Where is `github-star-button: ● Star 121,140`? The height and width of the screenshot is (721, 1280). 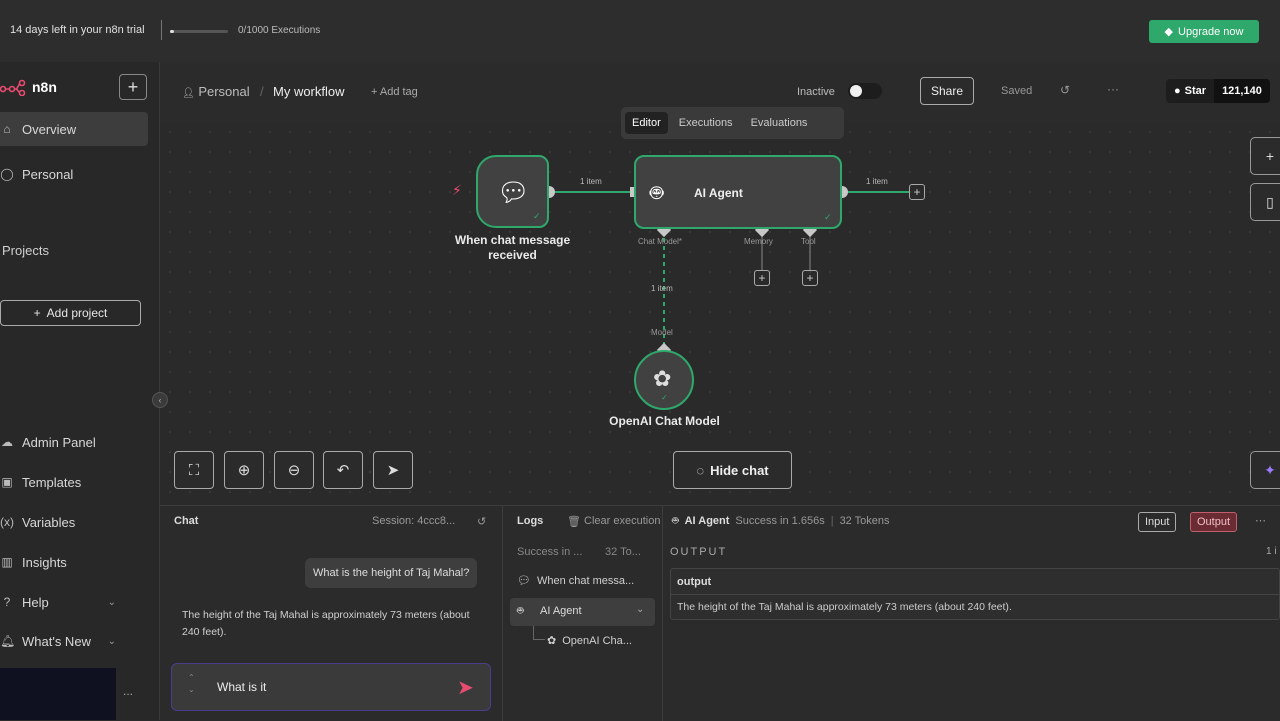
github-star-button: ● Star 121,140 is located at coordinates (1218, 91).